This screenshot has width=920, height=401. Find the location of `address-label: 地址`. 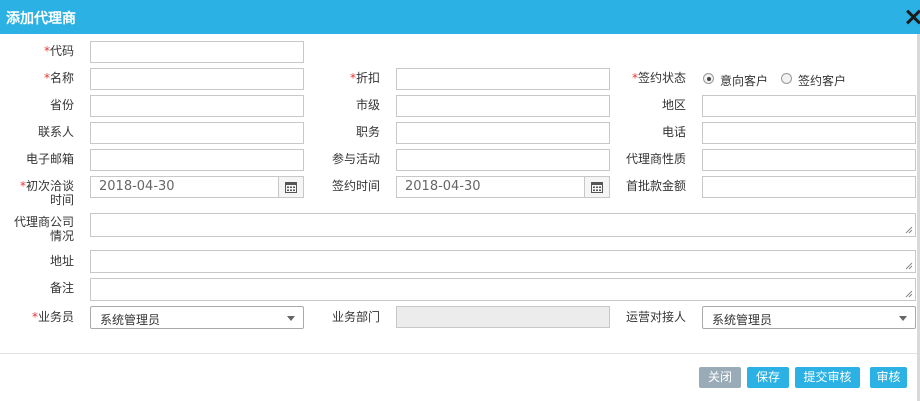

address-label: 地址 is located at coordinates (61, 261).